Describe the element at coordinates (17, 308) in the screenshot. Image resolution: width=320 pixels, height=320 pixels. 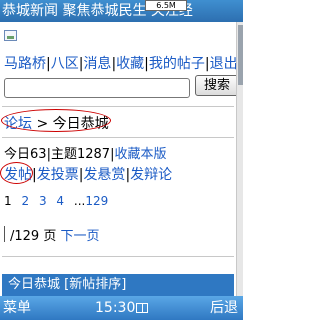
I see `menu-softkey: 菜单` at that location.